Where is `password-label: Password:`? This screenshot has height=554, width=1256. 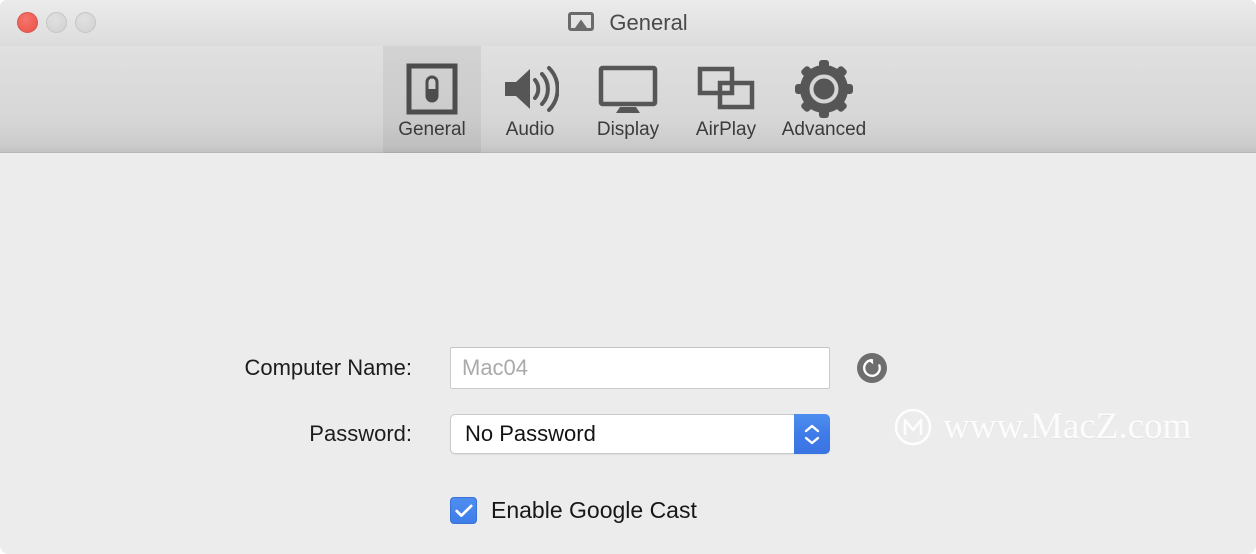 password-label: Password: is located at coordinates (360, 433).